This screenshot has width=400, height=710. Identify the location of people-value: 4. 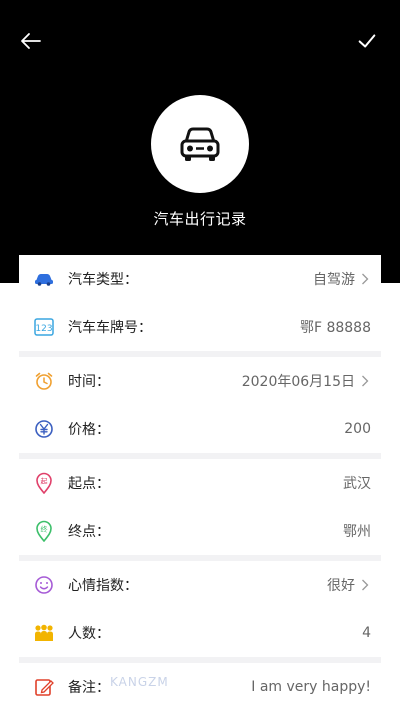
(366, 633).